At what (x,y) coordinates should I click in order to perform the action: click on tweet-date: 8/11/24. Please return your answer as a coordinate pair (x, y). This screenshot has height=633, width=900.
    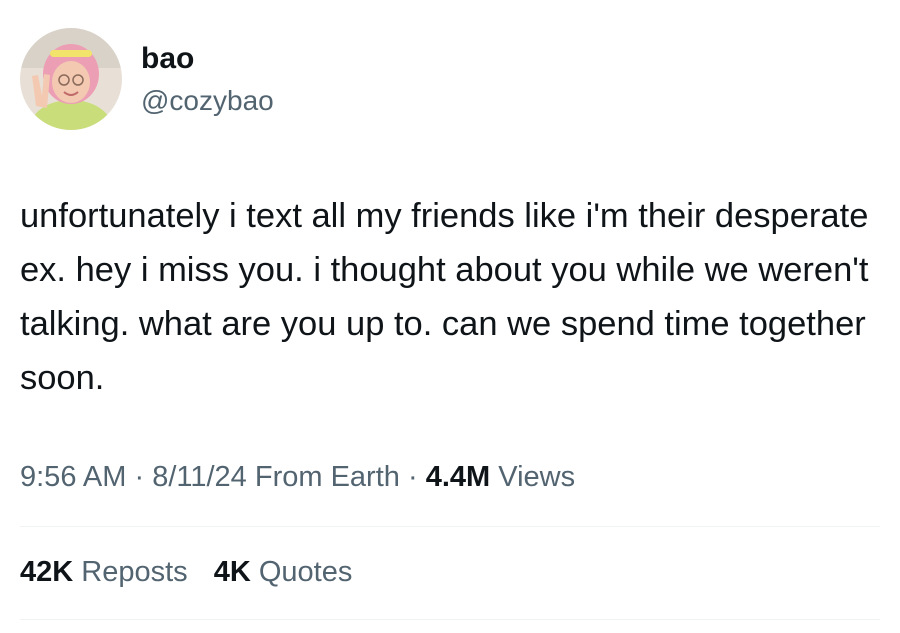
    Looking at the image, I should click on (199, 477).